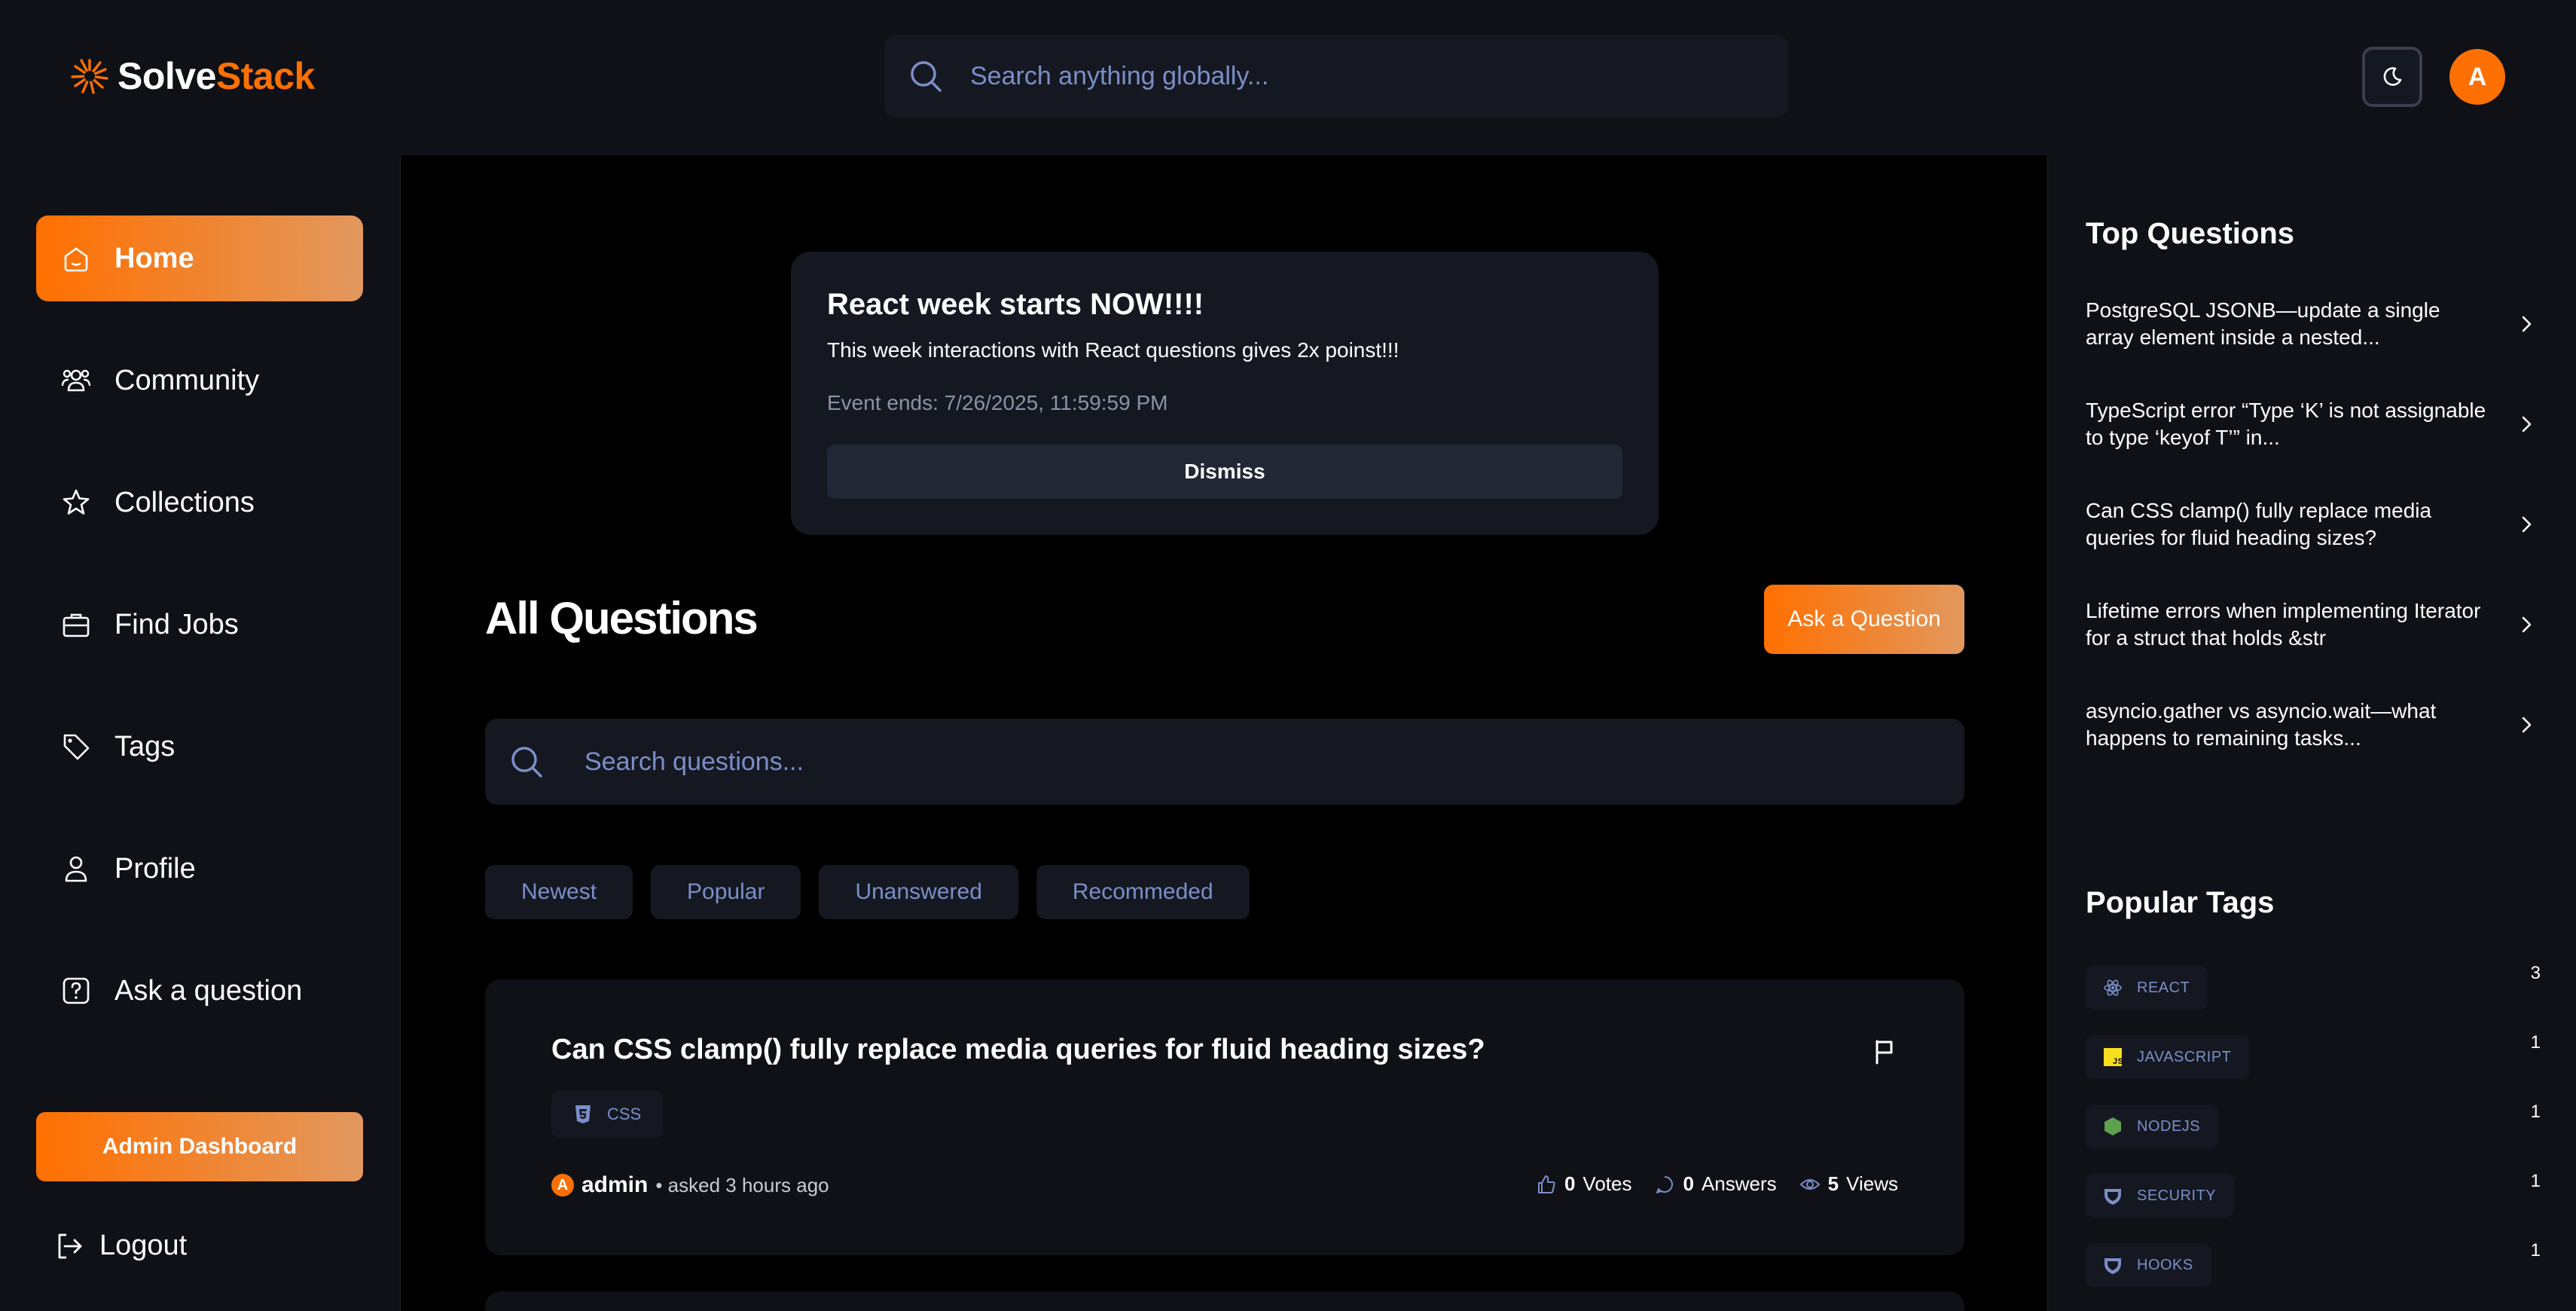 This screenshot has height=1311, width=2576. I want to click on search-icon, so click(927, 76).